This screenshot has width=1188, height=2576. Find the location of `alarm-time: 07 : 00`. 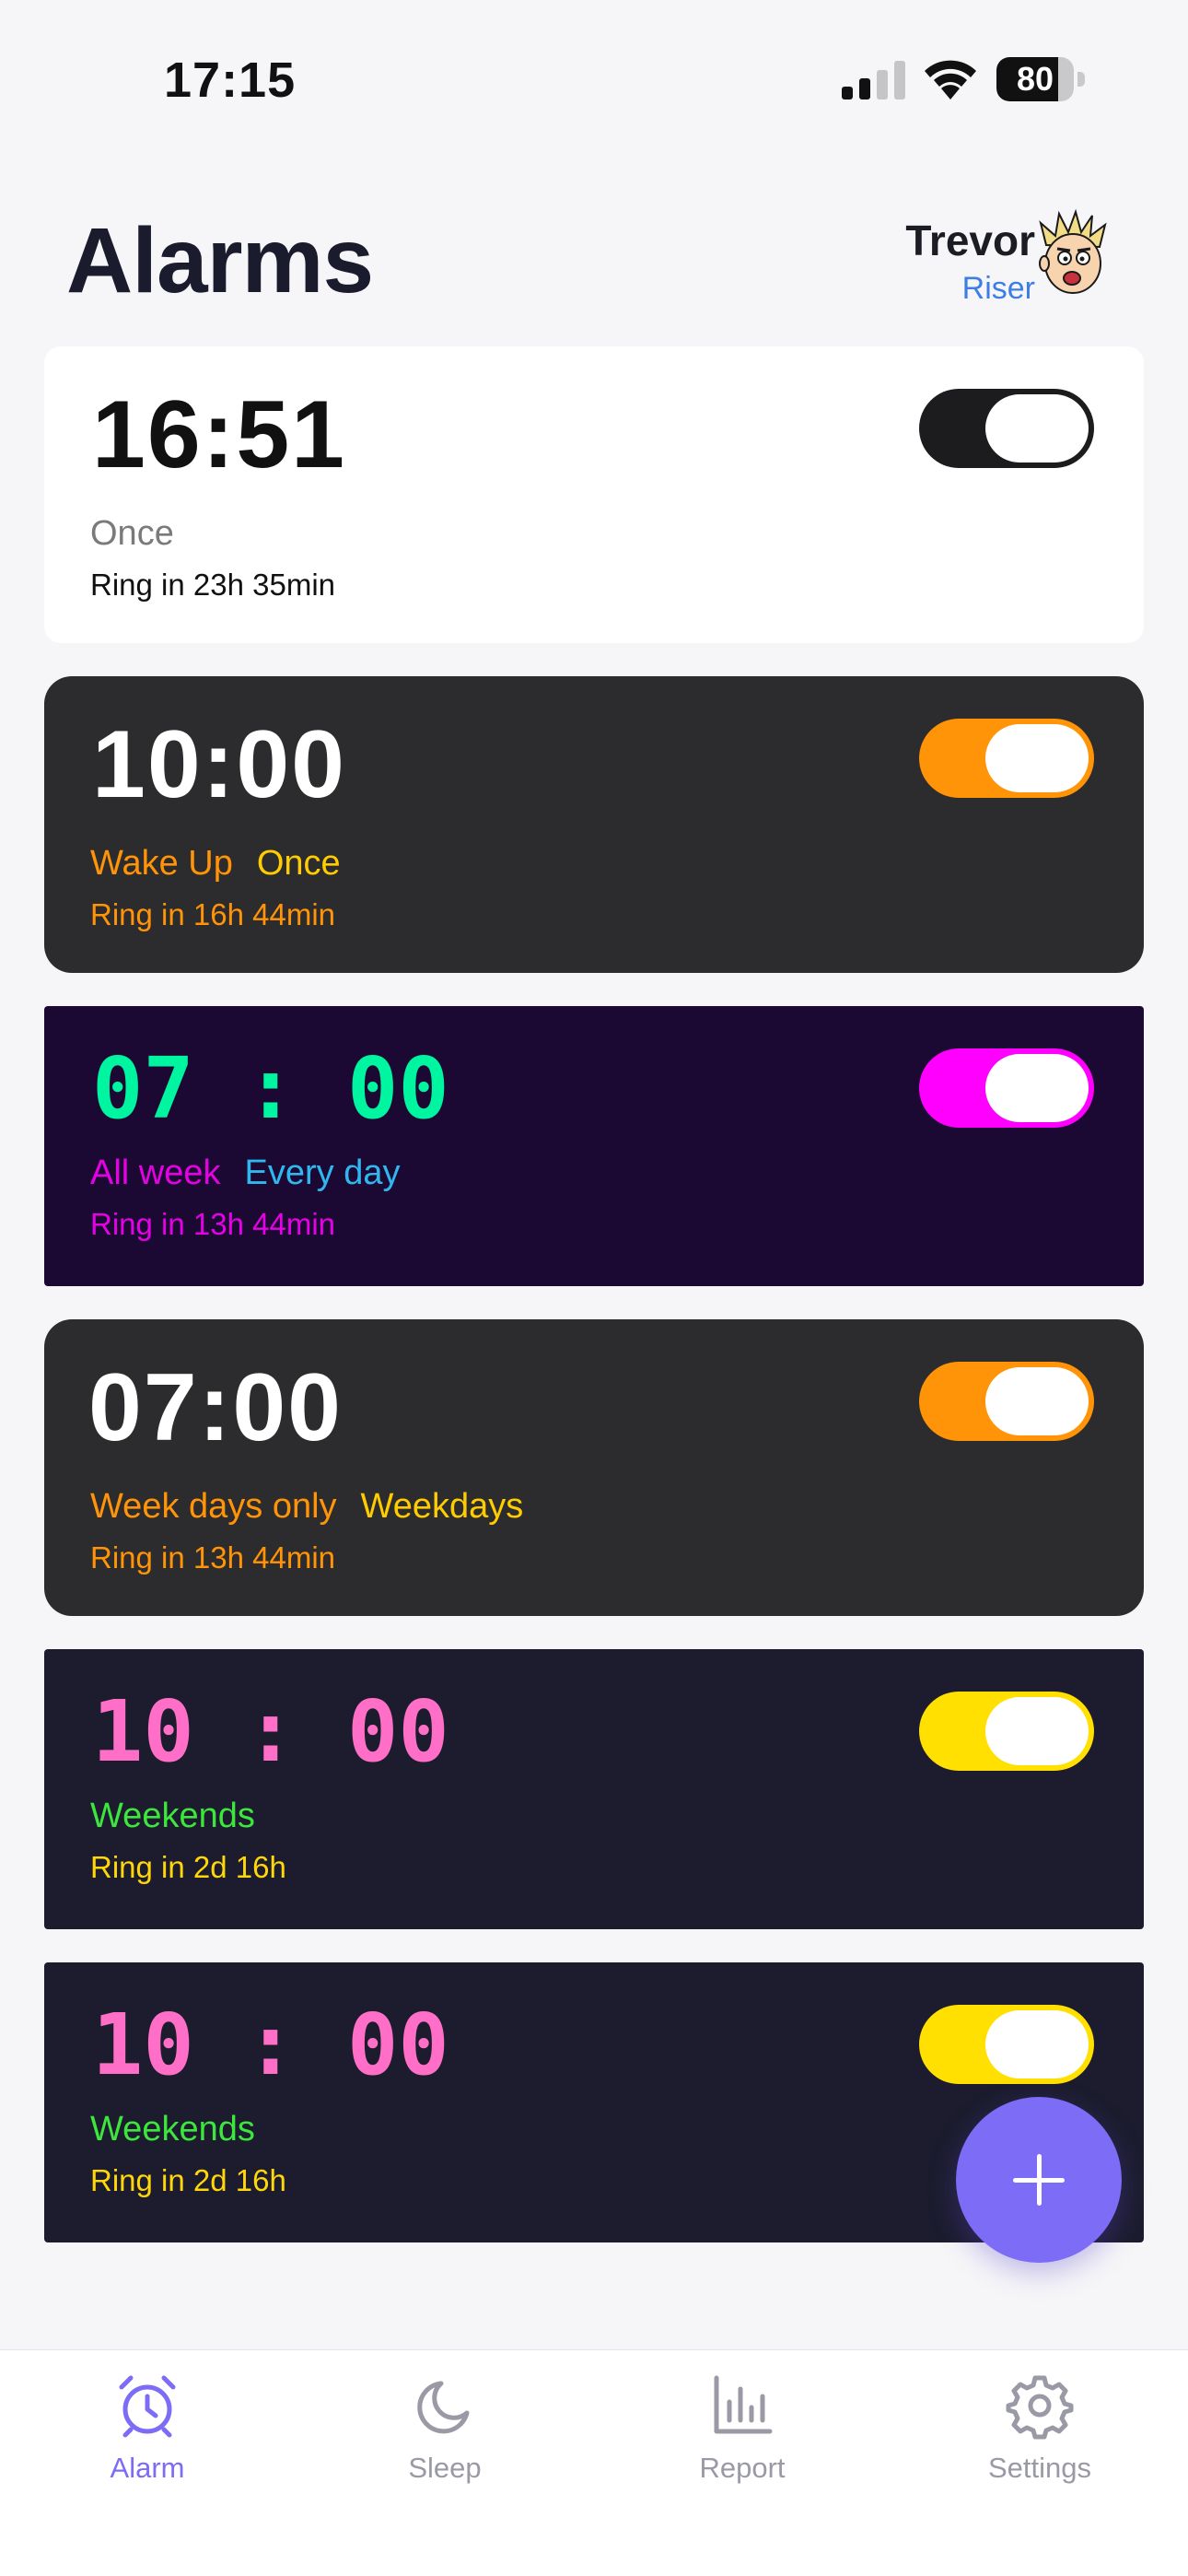

alarm-time: 07 : 00 is located at coordinates (270, 1088).